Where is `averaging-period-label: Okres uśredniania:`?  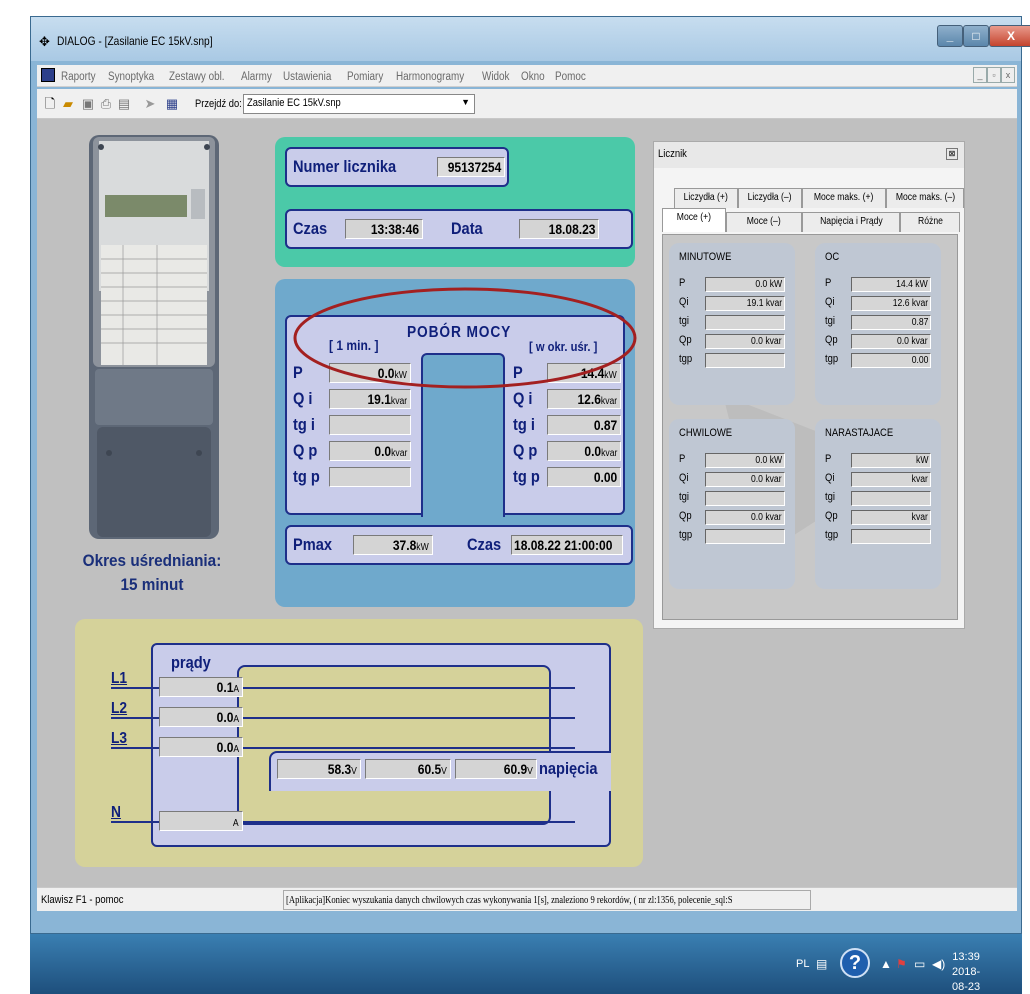 averaging-period-label: Okres uśredniania: is located at coordinates (152, 560).